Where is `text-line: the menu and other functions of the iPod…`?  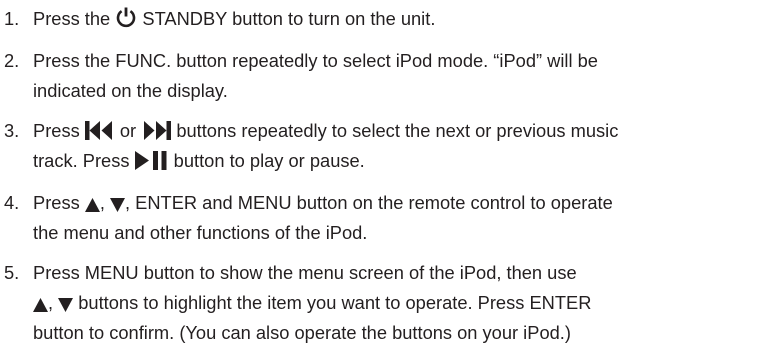
text-line: the menu and other functions of the iPod… is located at coordinates (402, 233).